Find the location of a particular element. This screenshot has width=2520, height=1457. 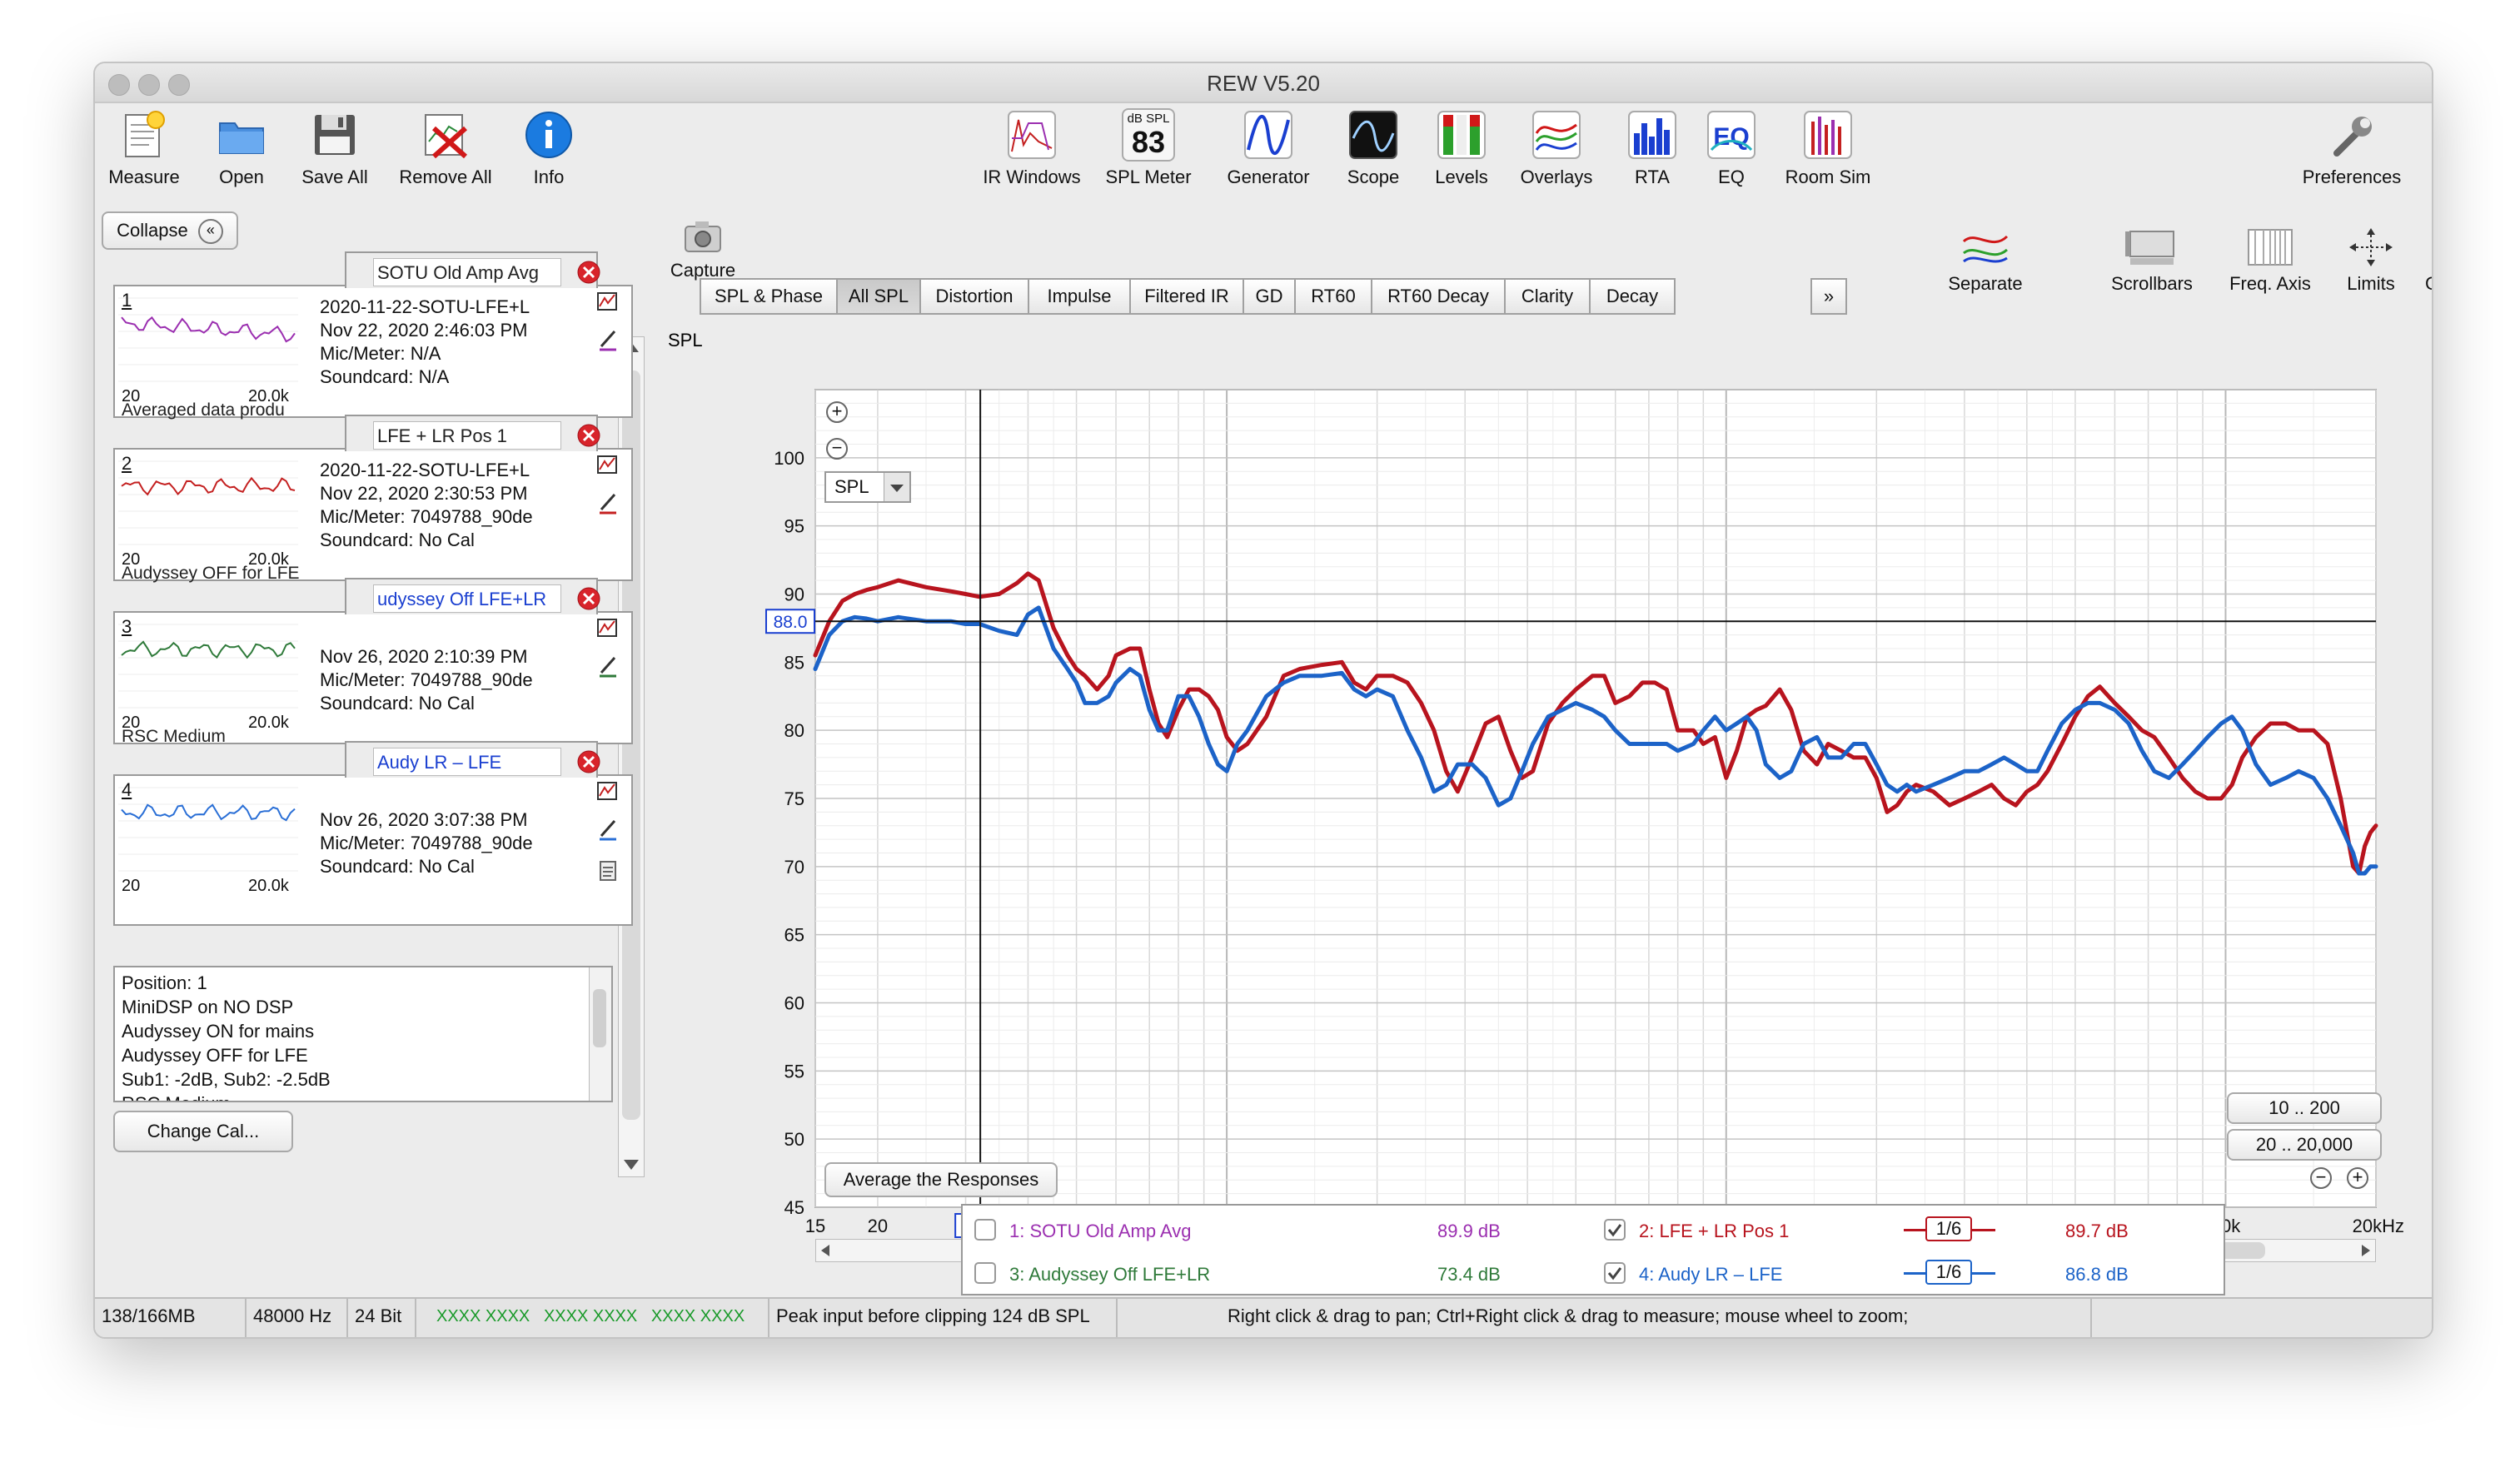

tab-filtered-ir: Filtered IR is located at coordinates (1186, 296).